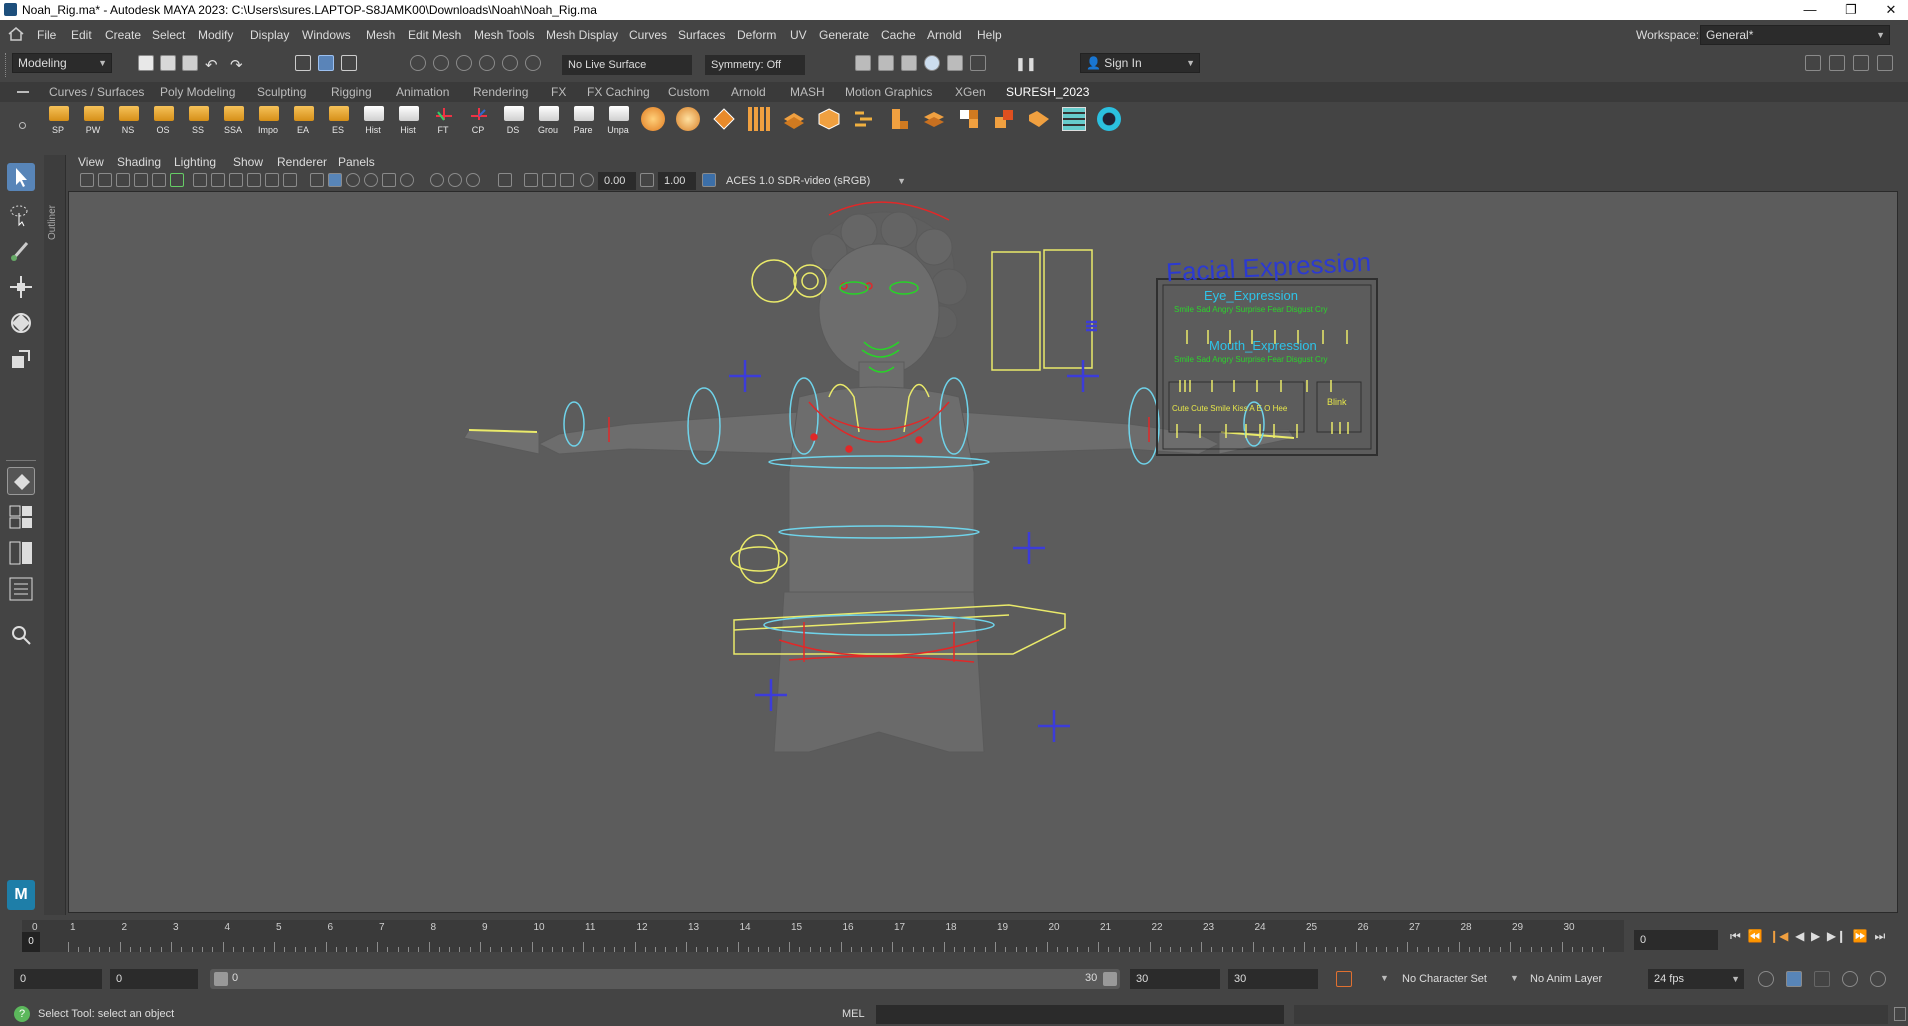 Image resolution: width=1908 pixels, height=1026 pixels. Describe the element at coordinates (627, 65) in the screenshot. I see `live-surface-field: No Live Surface` at that location.